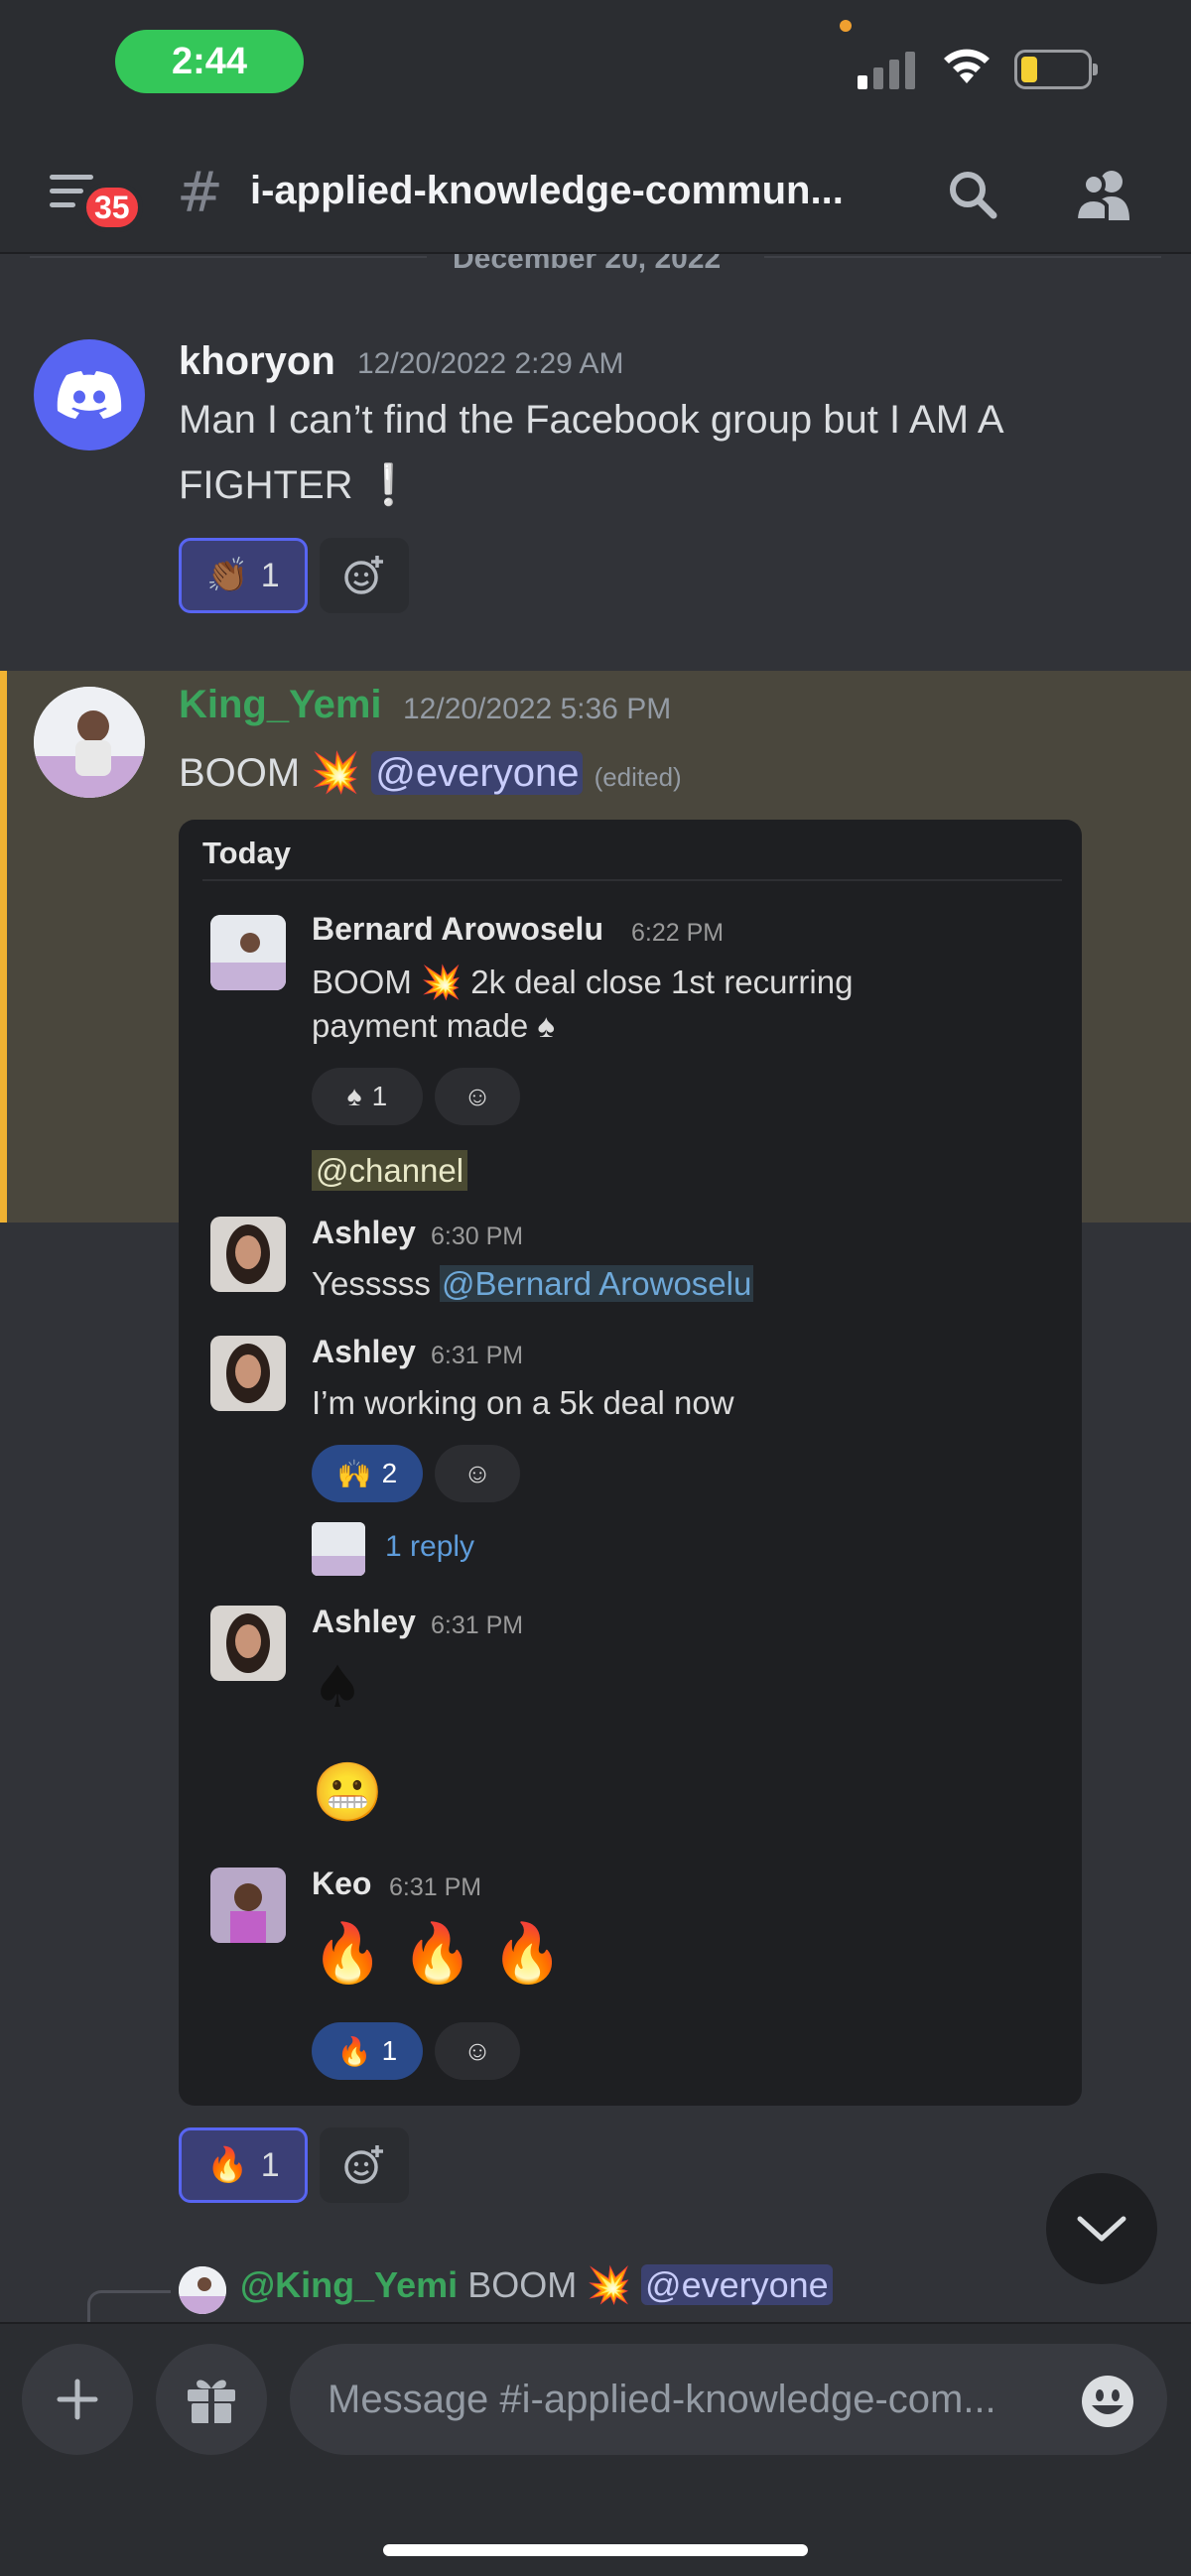 This screenshot has height=2576, width=1191. I want to click on embed-text: BOOM 💥 2k deal close 1st recurring, so click(583, 982).